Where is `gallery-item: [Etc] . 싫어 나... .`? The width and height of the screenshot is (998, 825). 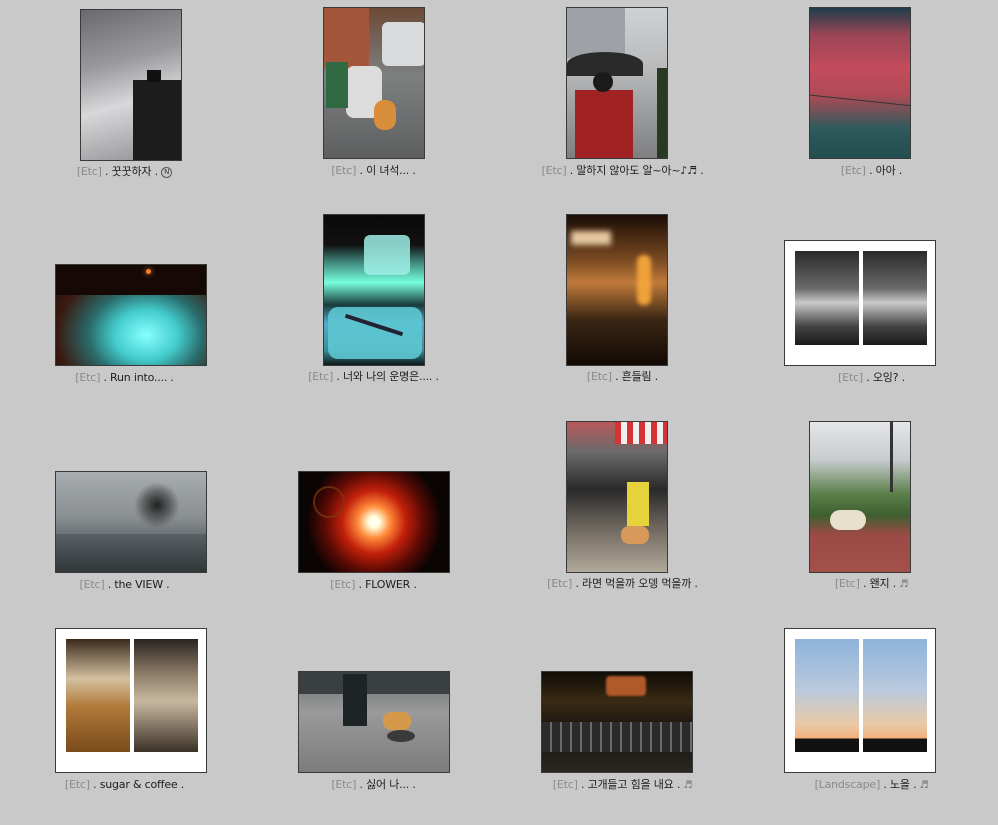 gallery-item: [Etc] . 싫어 나... . is located at coordinates (373, 722).